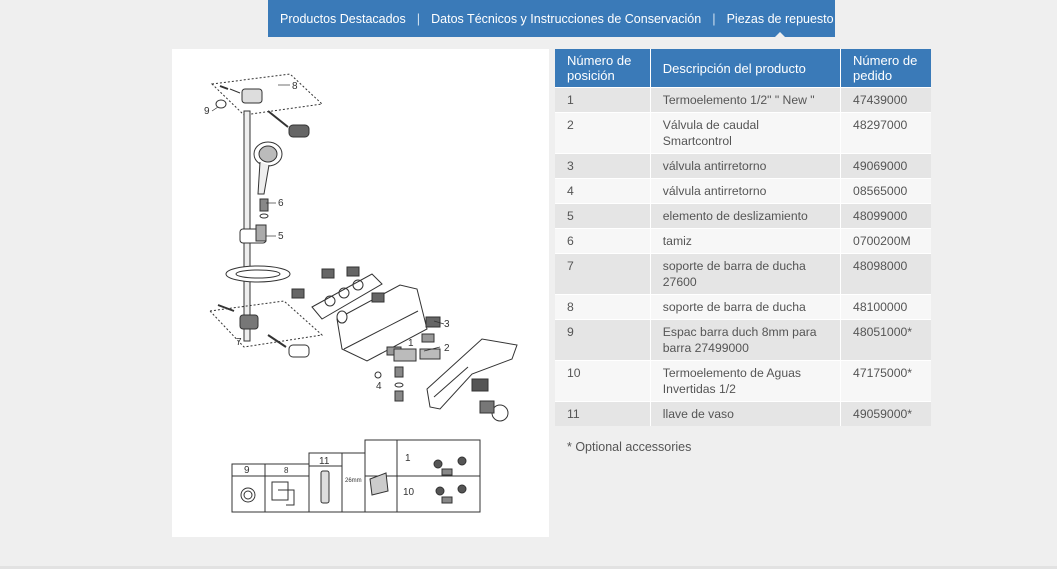 Image resolution: width=1057 pixels, height=569 pixels. Describe the element at coordinates (603, 381) in the screenshot. I see `cell-position: 10` at that location.